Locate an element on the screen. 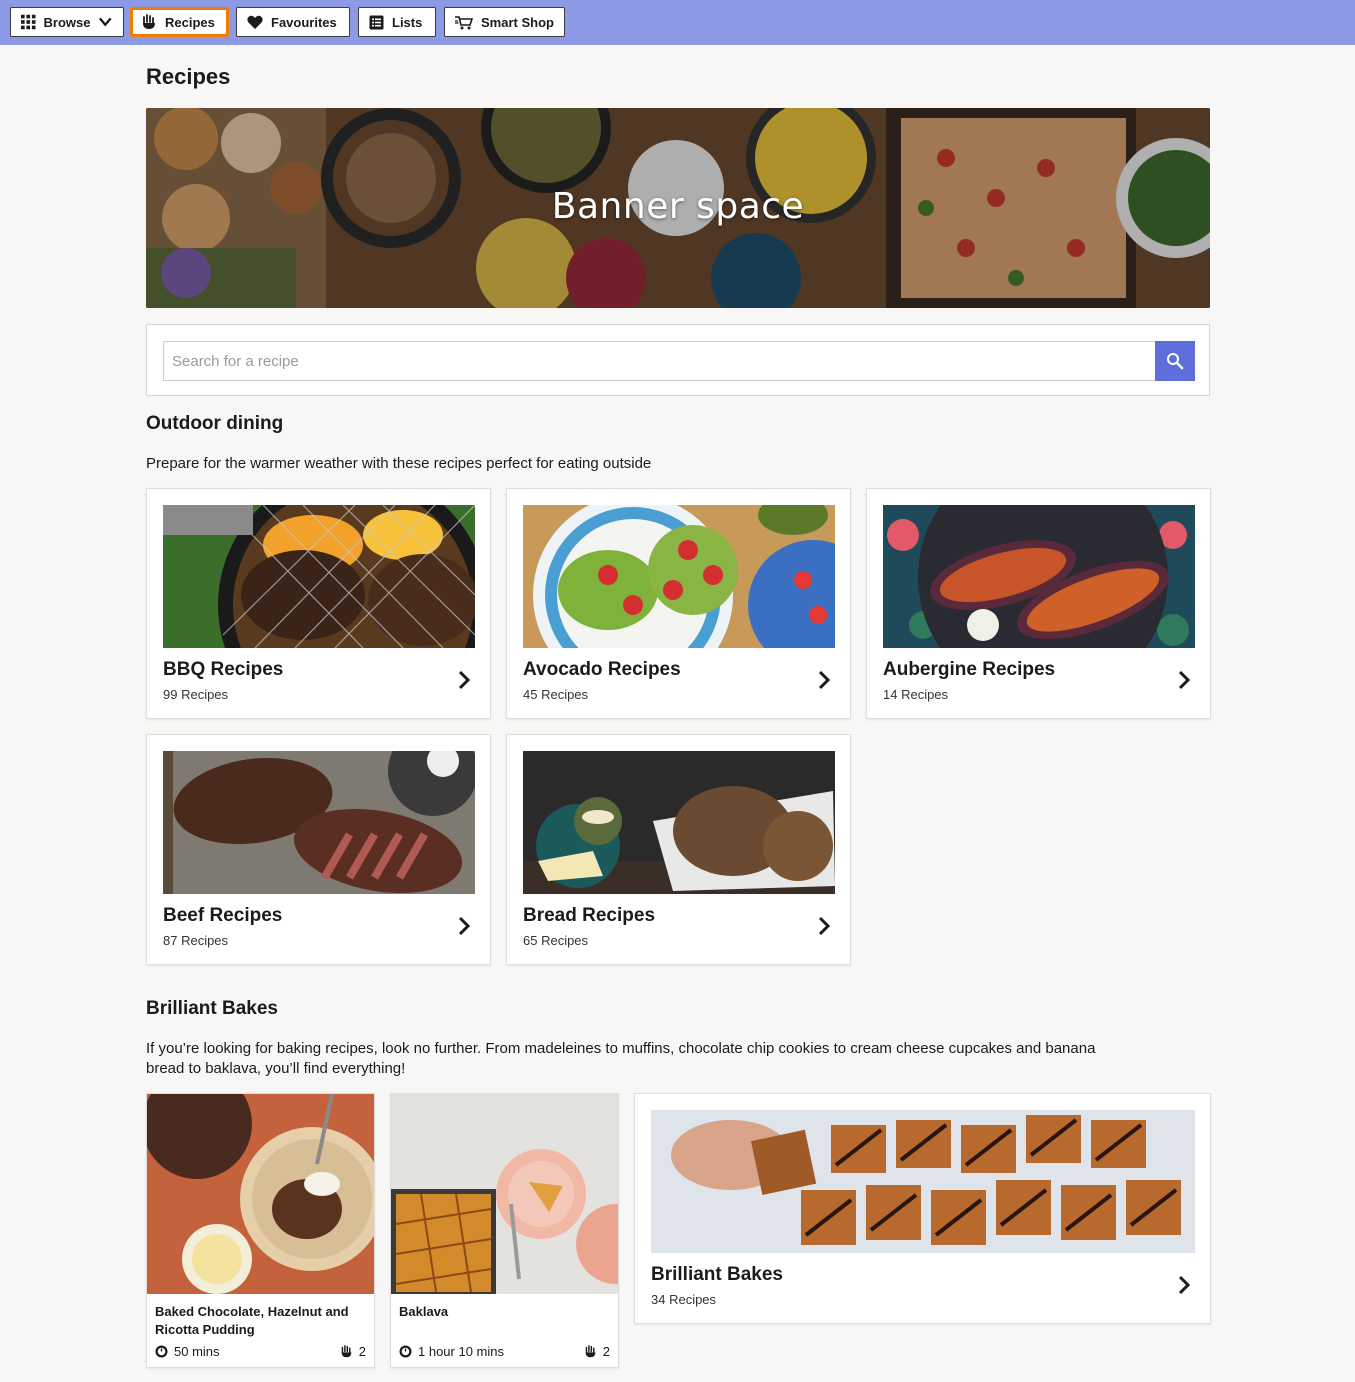 This screenshot has width=1355, height=1382. card-title: Avocado Recipes is located at coordinates (602, 669).